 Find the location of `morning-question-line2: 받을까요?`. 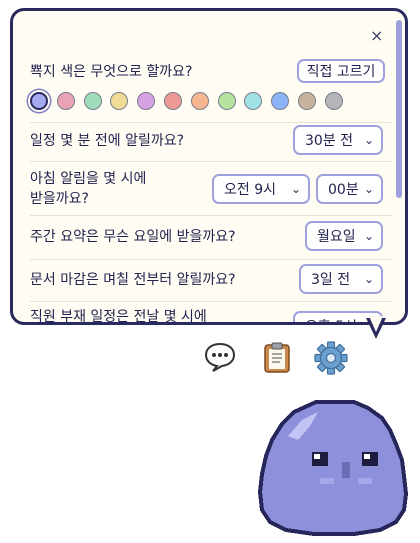

morning-question-line2: 받을까요? is located at coordinates (59, 199).